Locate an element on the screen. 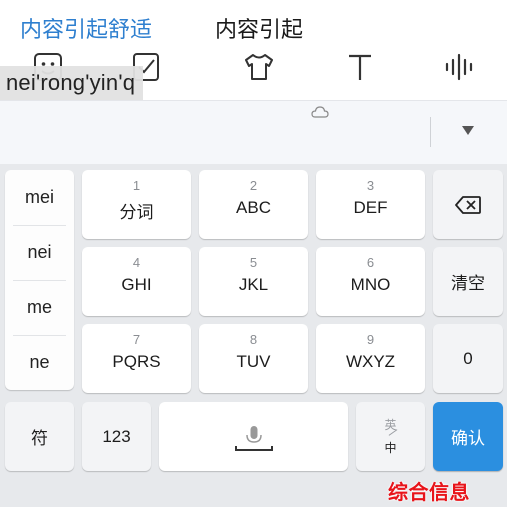  key-0: 0 is located at coordinates (468, 358).